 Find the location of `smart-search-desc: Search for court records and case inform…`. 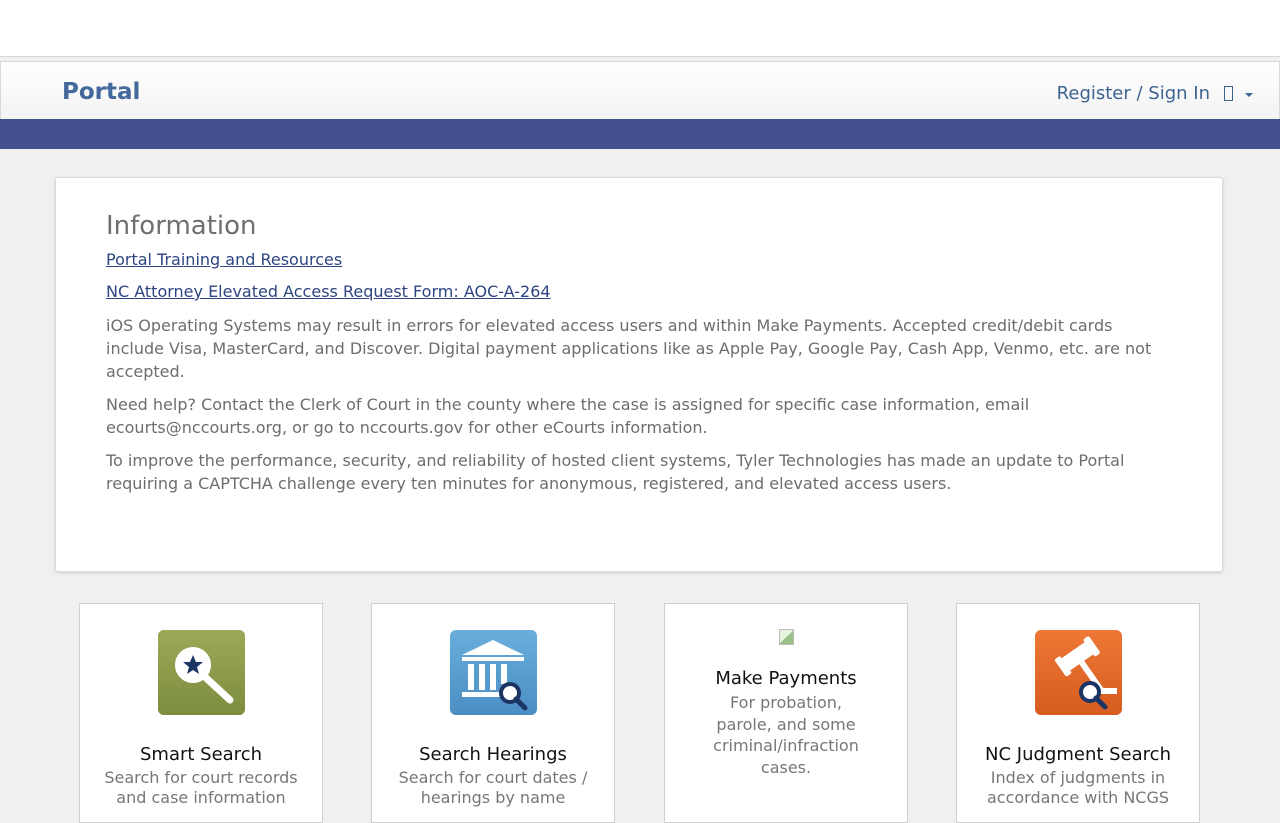

smart-search-desc: Search for court records and case inform… is located at coordinates (201, 787).